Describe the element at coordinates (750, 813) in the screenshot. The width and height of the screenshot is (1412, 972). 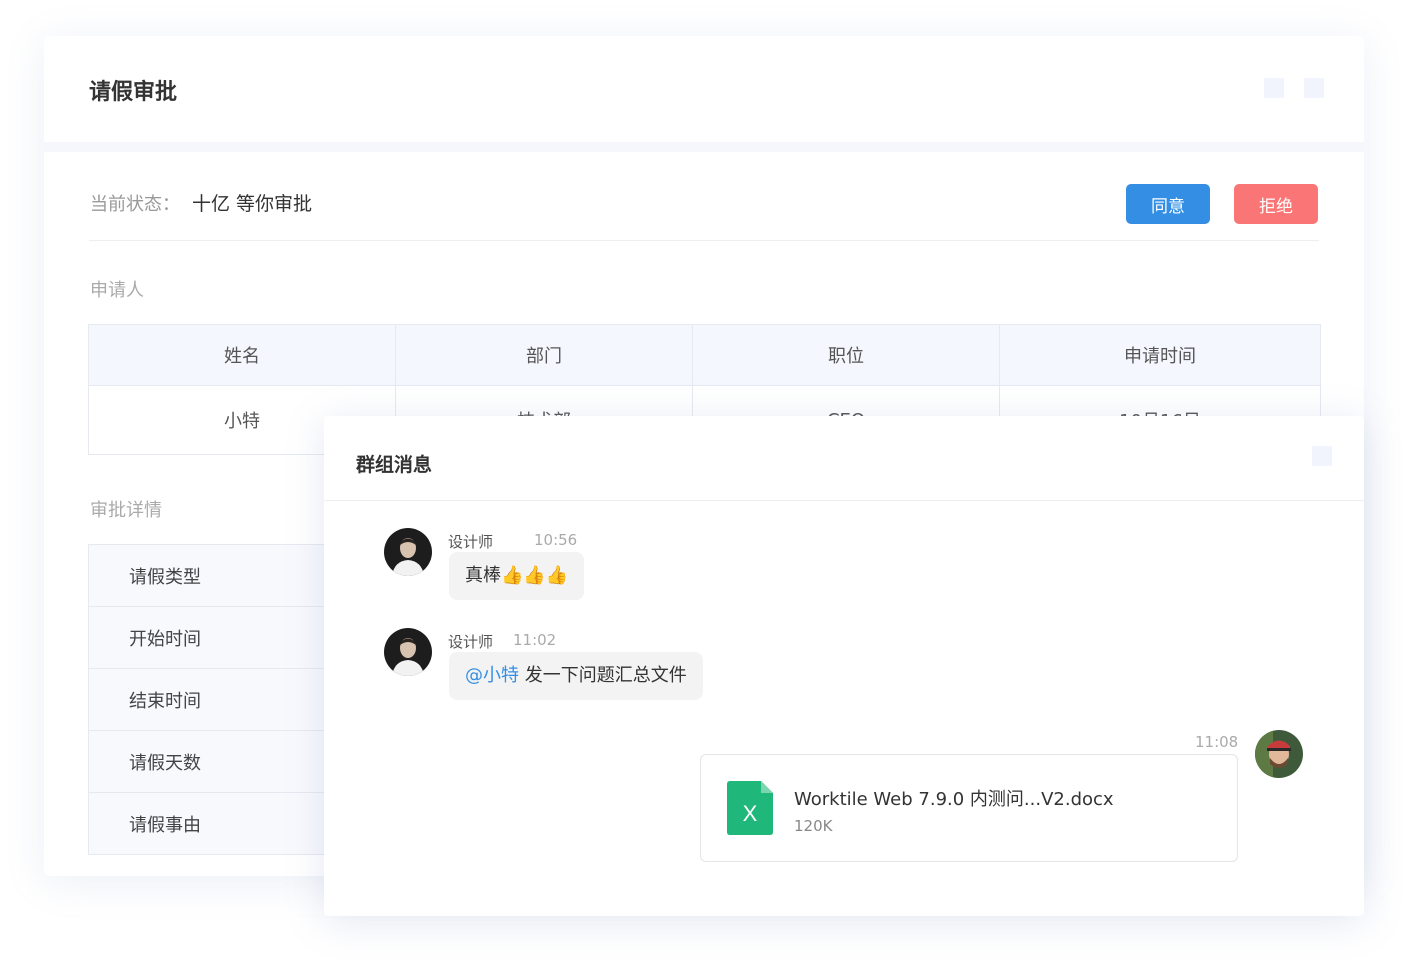
I see `file-icon-letter: X` at that location.